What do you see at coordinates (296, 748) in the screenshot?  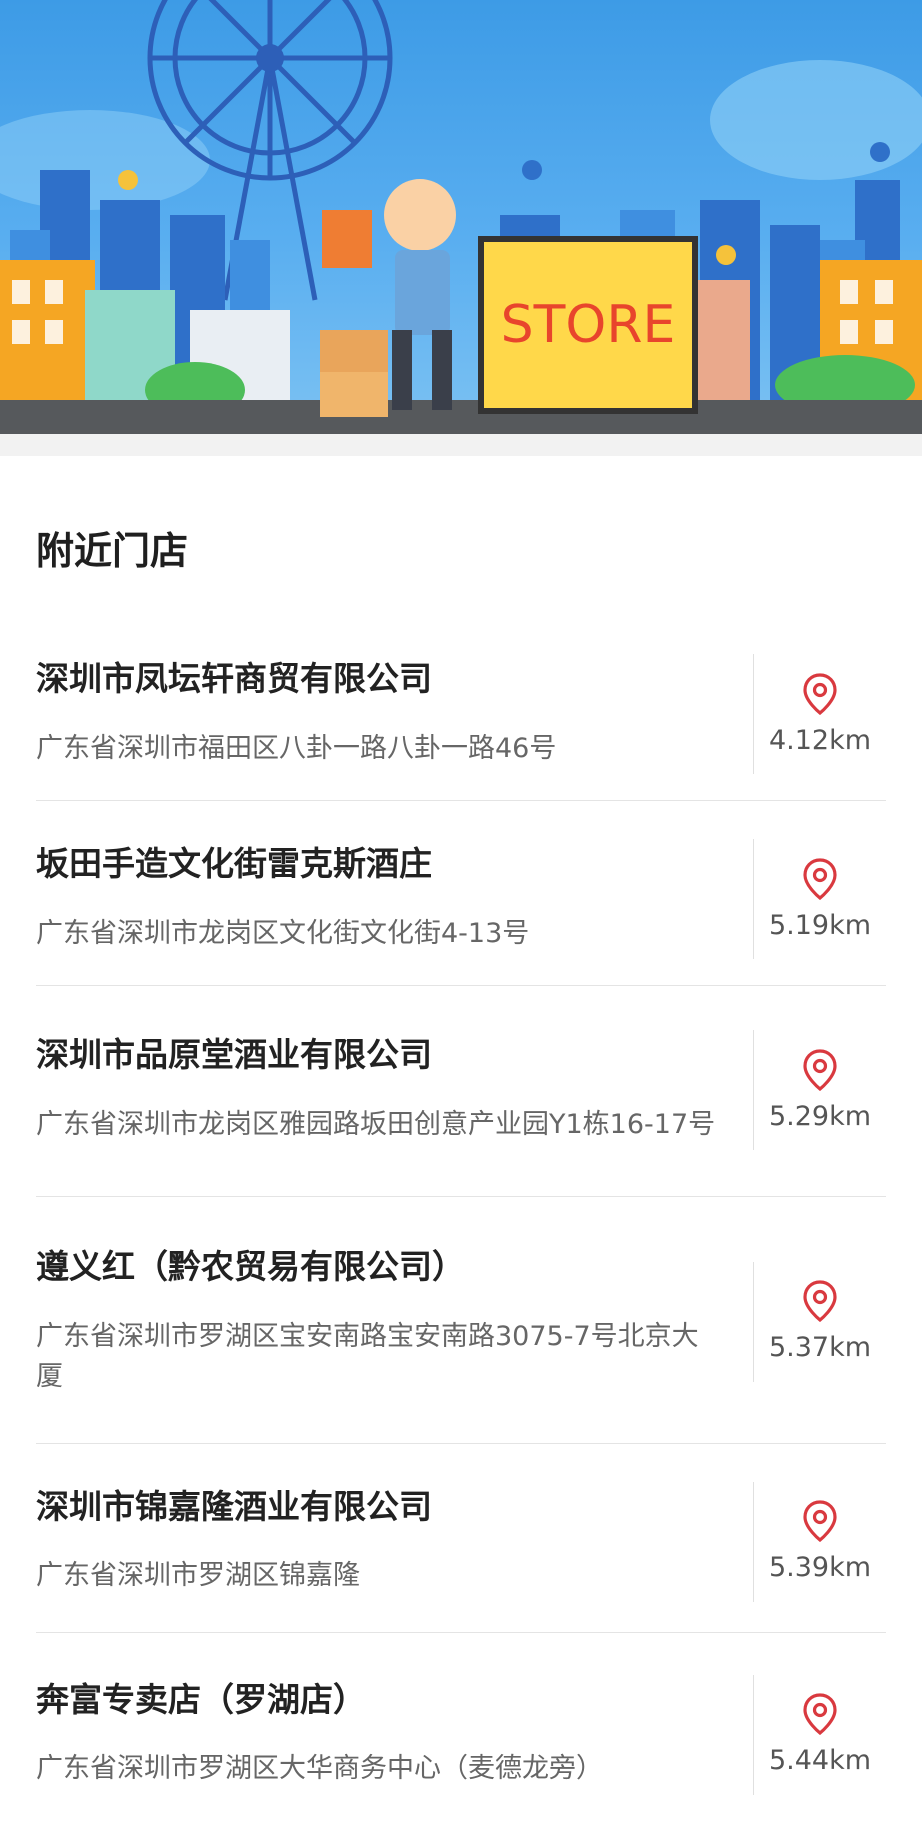 I see `store-address: 广东省深圳市福田区八卦一路八卦一路46号` at bounding box center [296, 748].